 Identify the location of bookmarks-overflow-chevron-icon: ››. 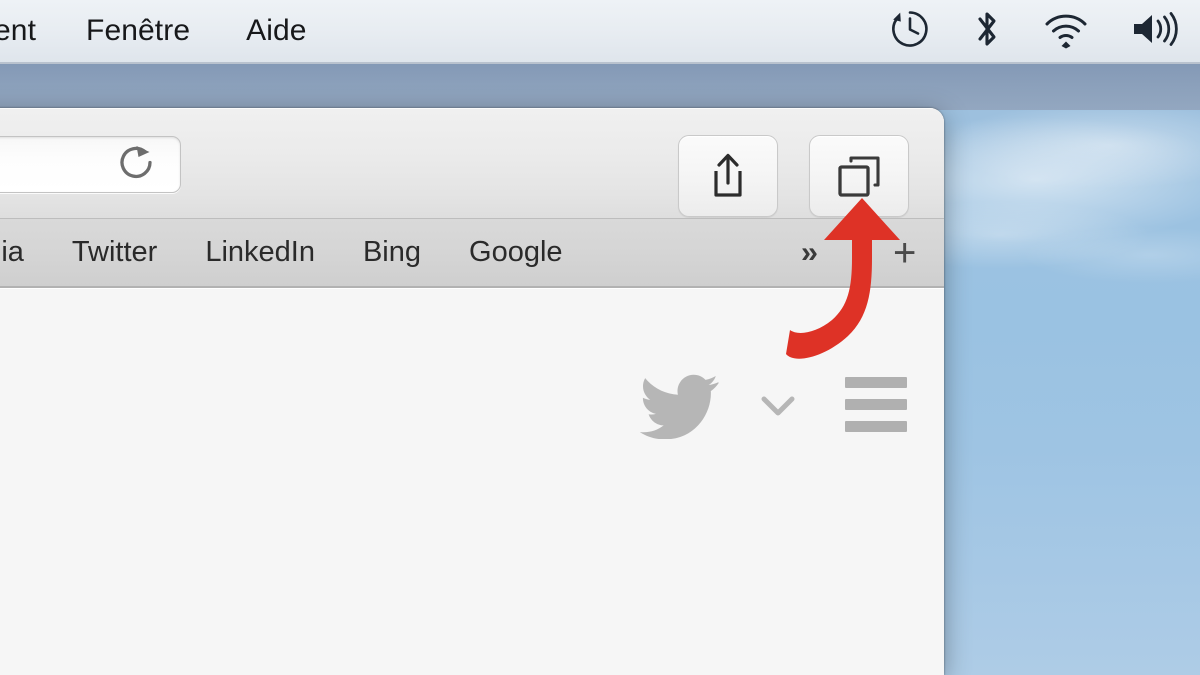
(809, 252).